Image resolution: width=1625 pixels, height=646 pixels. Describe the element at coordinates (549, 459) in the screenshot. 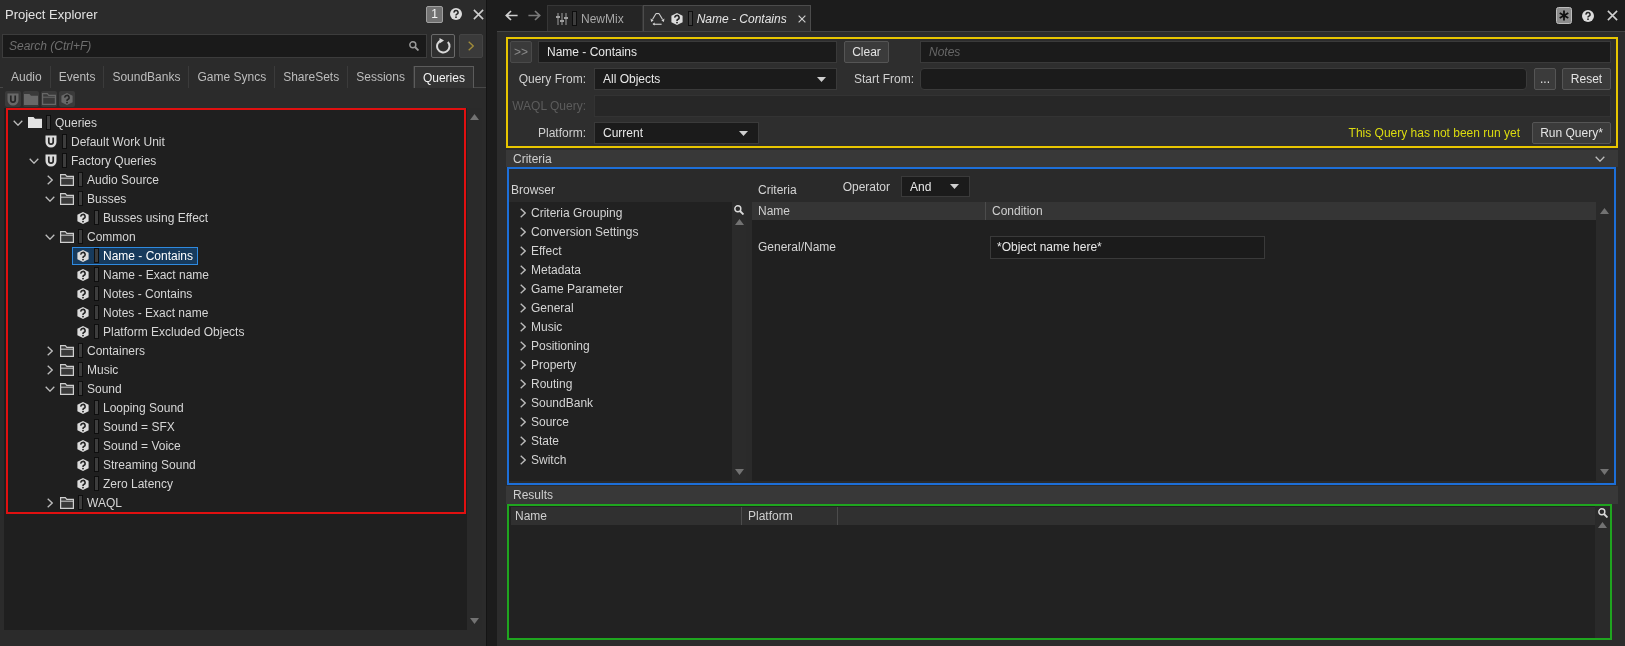

I see `browser-item: Switch` at that location.